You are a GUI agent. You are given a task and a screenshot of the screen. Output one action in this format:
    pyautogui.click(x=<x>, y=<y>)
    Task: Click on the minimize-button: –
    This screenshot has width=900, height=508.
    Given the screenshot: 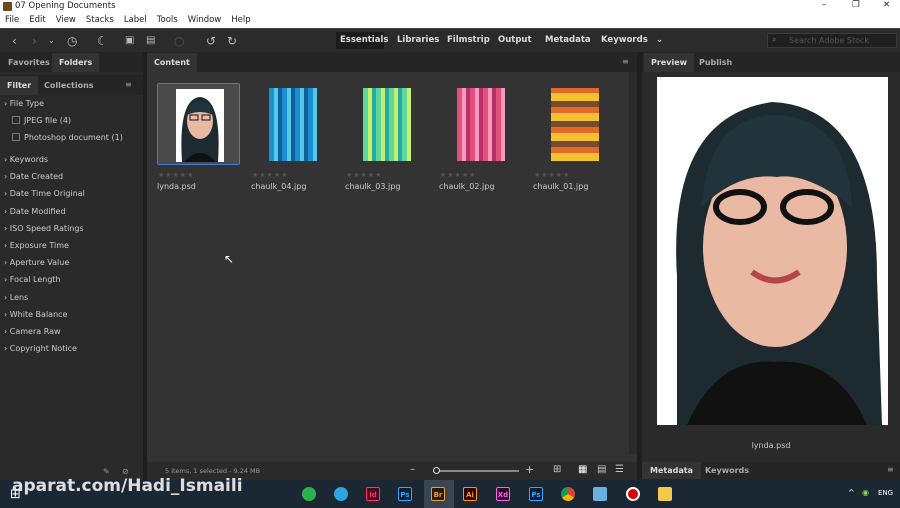 What is the action you would take?
    pyautogui.click(x=824, y=5)
    